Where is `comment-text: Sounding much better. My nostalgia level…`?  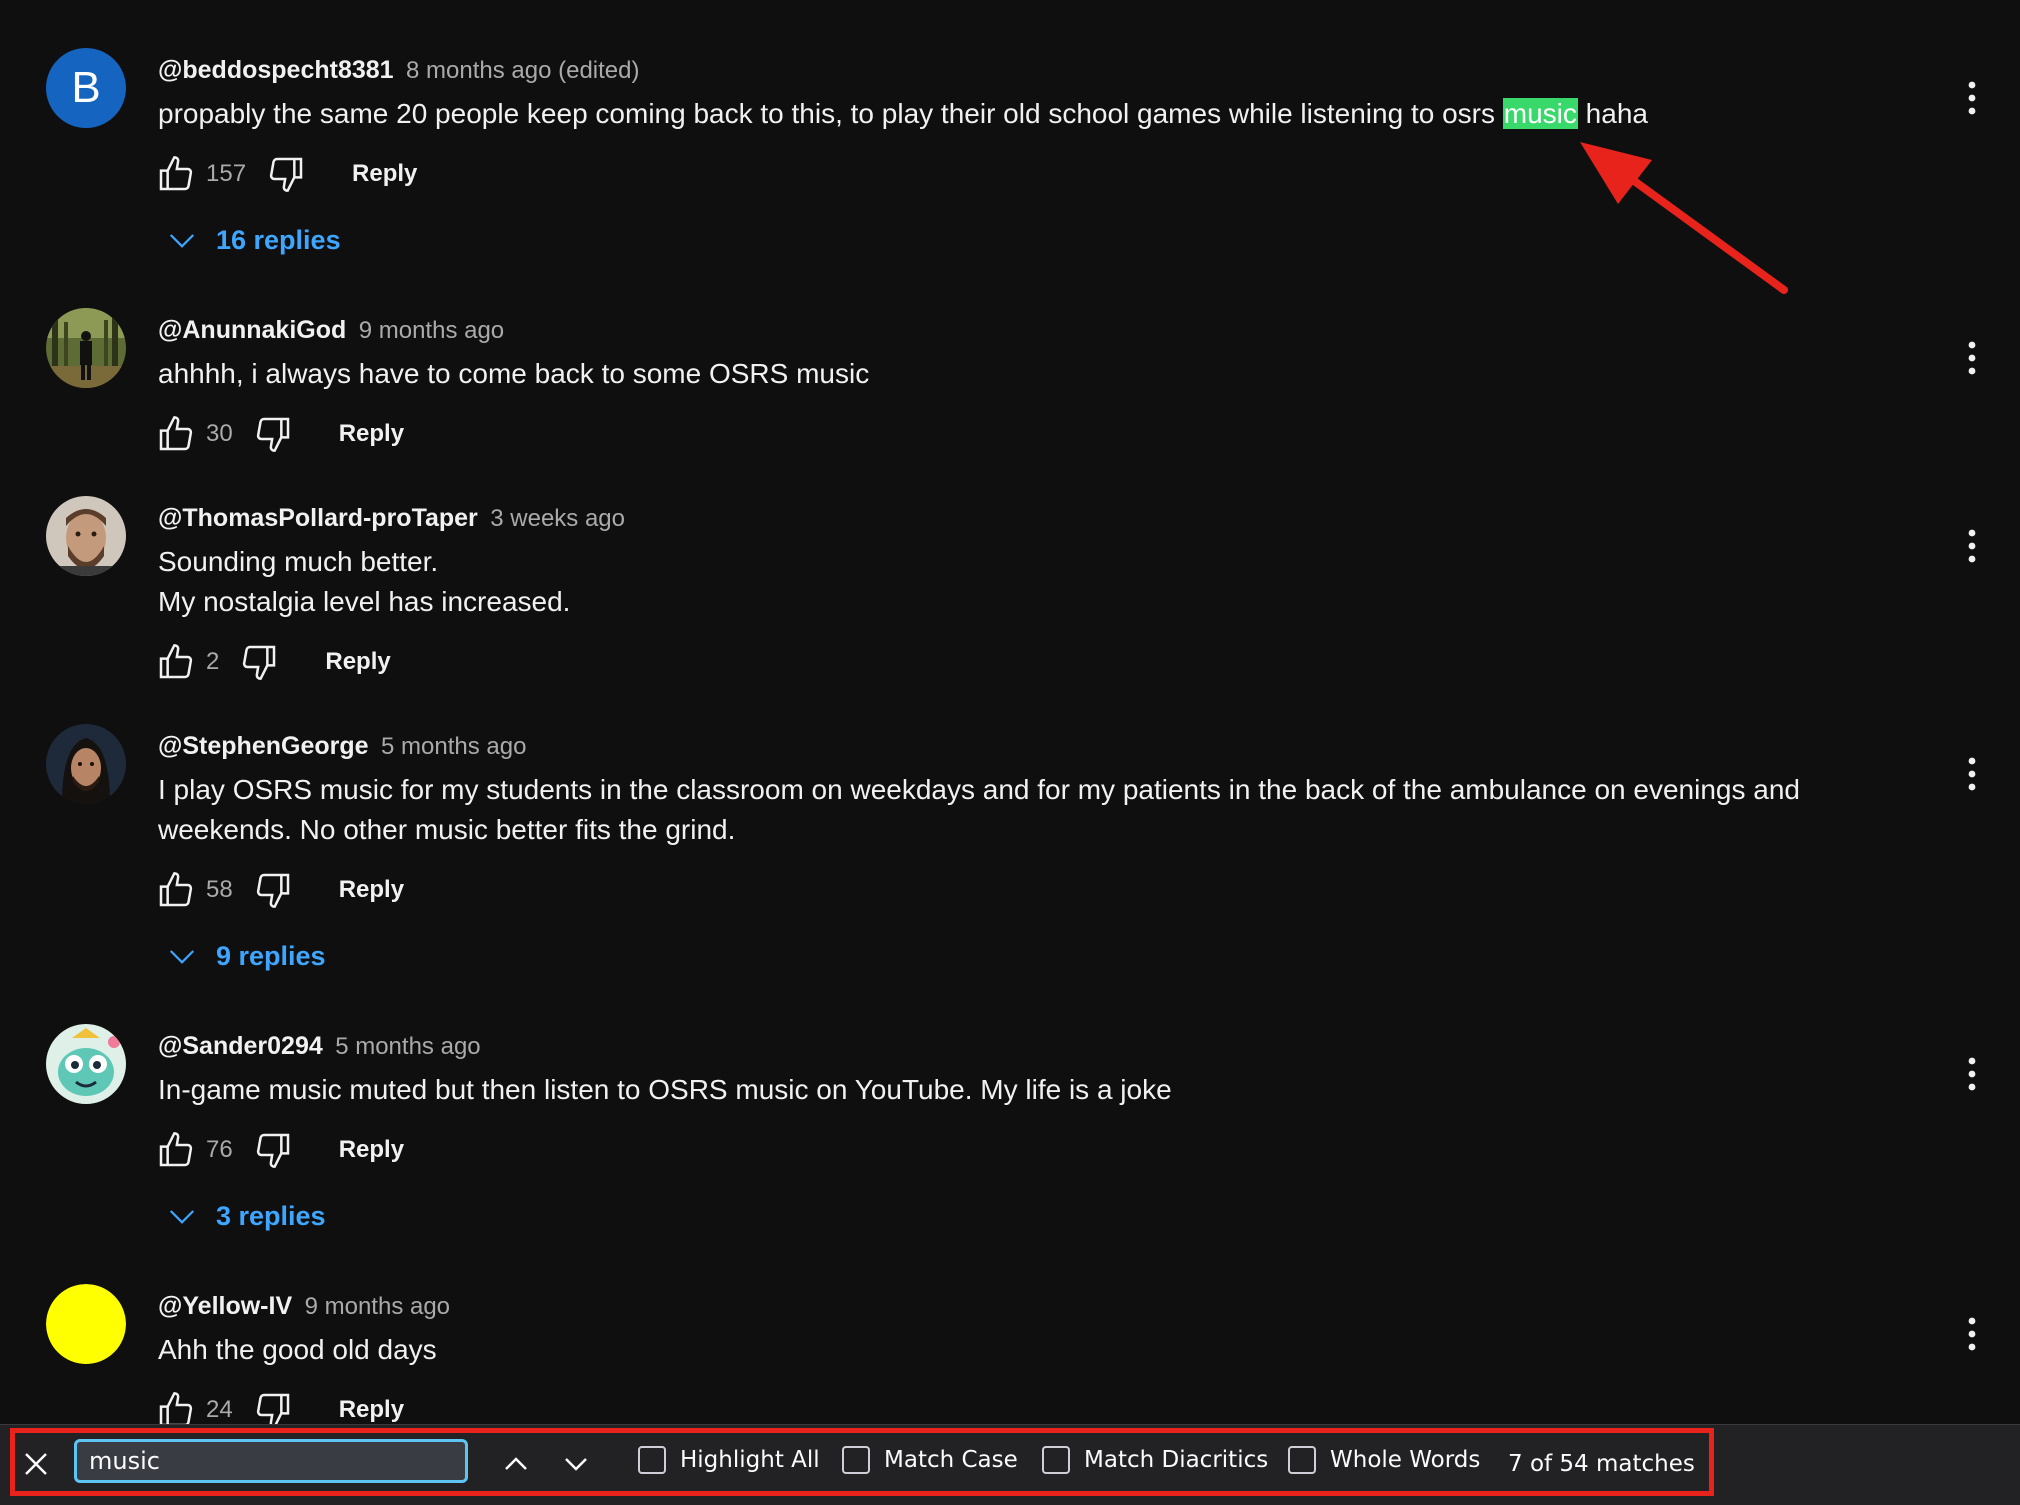
comment-text: Sounding much better. My nostalgia level… is located at coordinates (994, 582).